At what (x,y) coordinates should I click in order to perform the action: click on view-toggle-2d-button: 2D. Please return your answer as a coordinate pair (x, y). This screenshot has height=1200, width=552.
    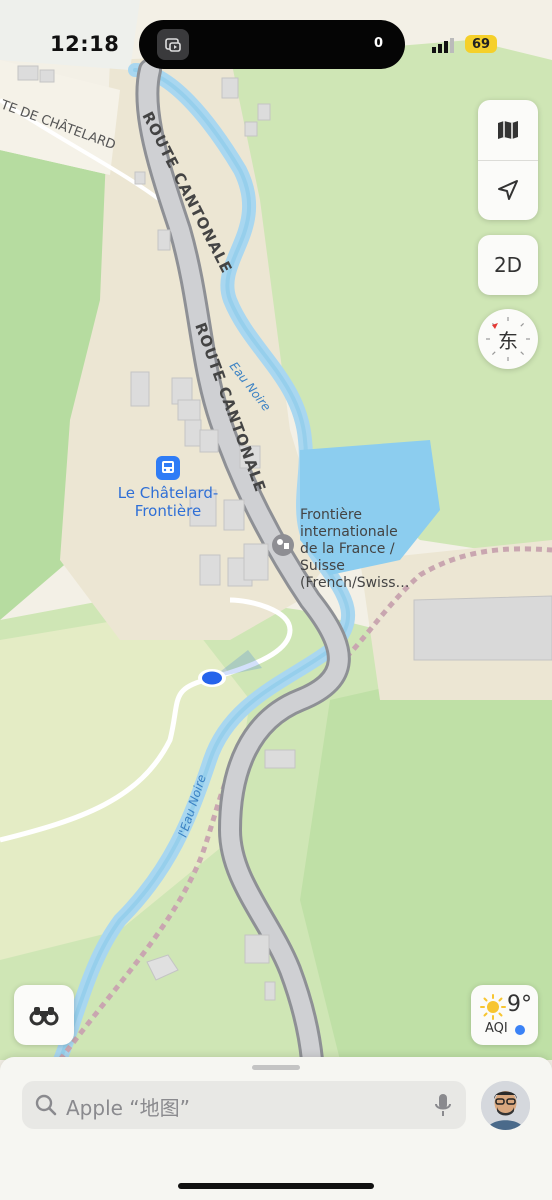
    Looking at the image, I should click on (508, 265).